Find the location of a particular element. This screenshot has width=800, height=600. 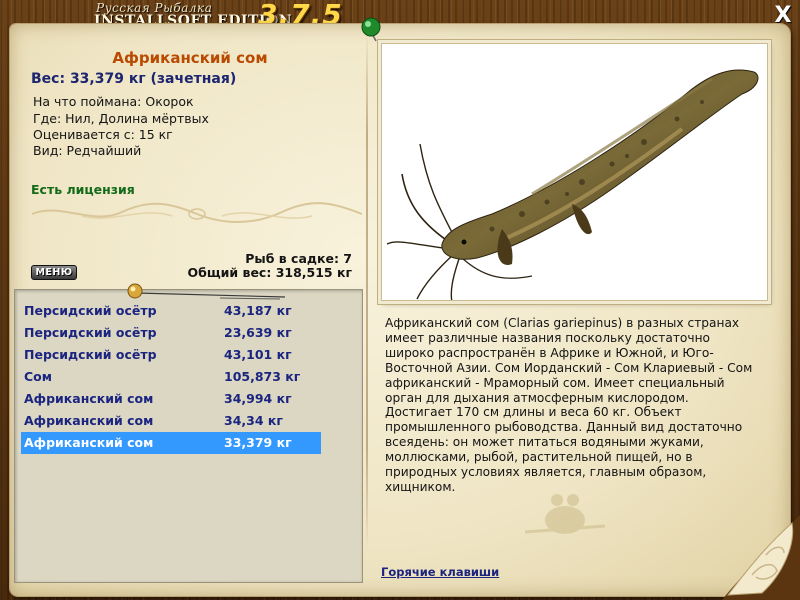

catch-fish-weight: 34,994 кг is located at coordinates (258, 398).